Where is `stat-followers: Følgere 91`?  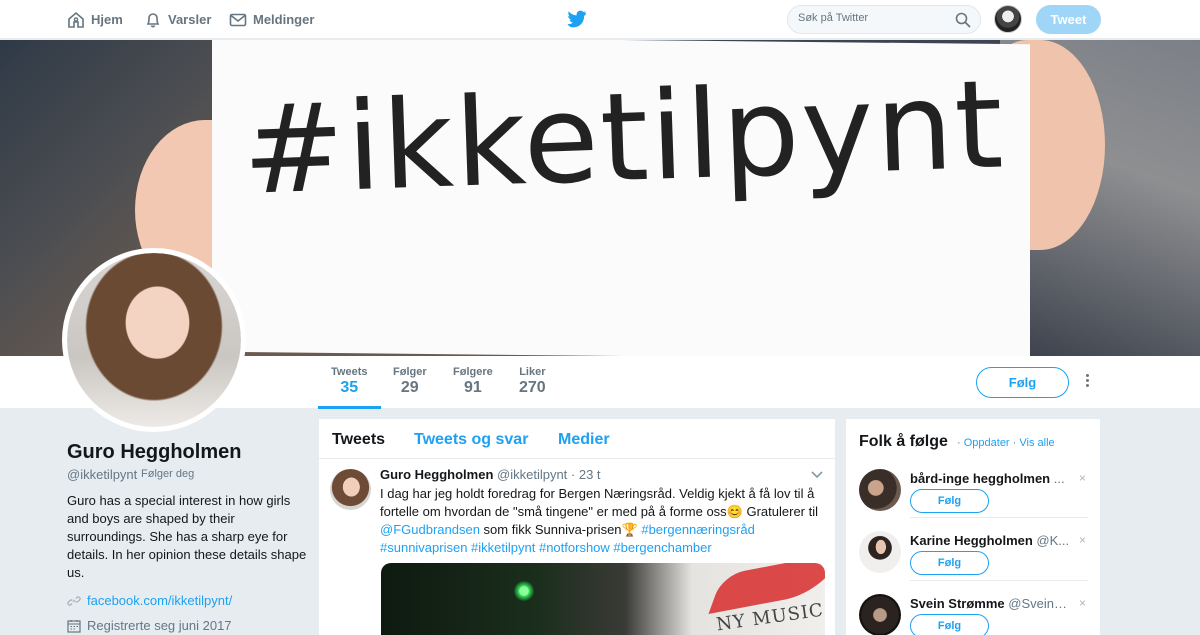 stat-followers: Følgere 91 is located at coordinates (473, 381).